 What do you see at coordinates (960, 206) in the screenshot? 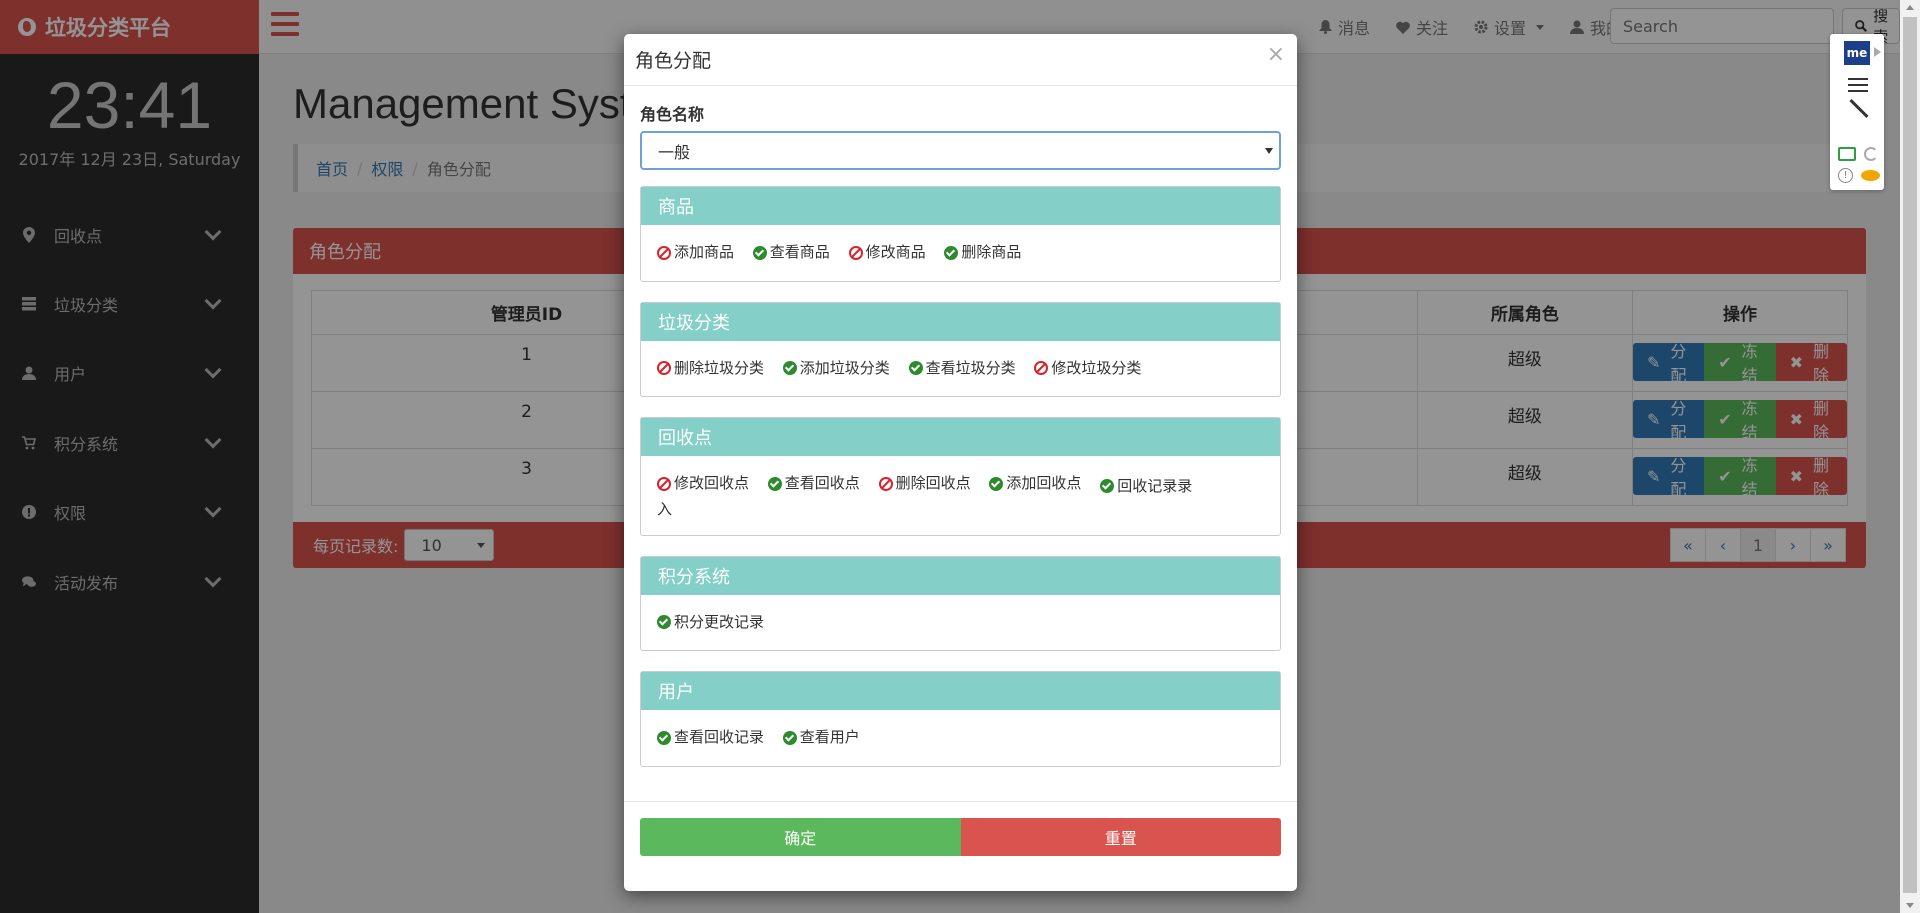
I see `permission-group-title: 商品` at bounding box center [960, 206].